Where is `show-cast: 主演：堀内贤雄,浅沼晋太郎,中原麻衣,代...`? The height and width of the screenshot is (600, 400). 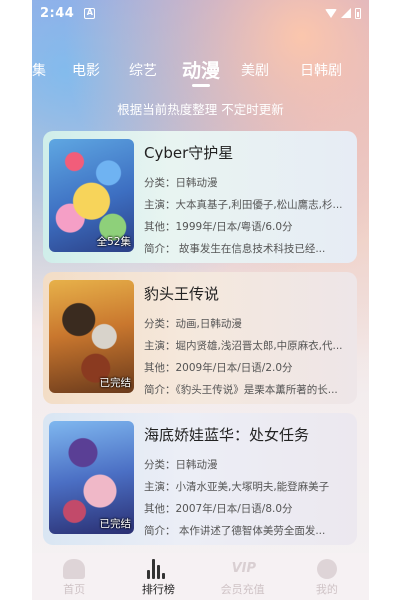 show-cast: 主演：堀内贤雄,浅沼晋太郎,中原麻衣,代... is located at coordinates (243, 346).